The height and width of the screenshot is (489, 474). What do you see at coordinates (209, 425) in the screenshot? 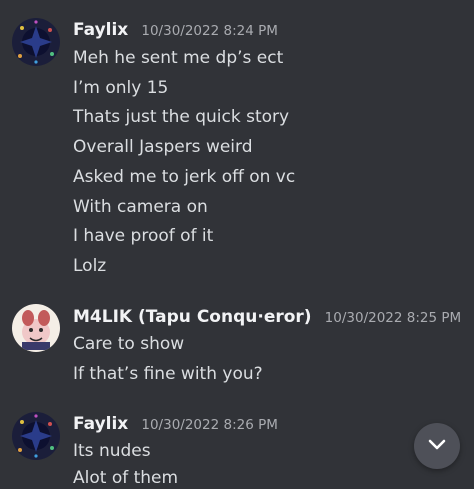
I see `timestamp: 10/30/2022 8:26 PM` at bounding box center [209, 425].